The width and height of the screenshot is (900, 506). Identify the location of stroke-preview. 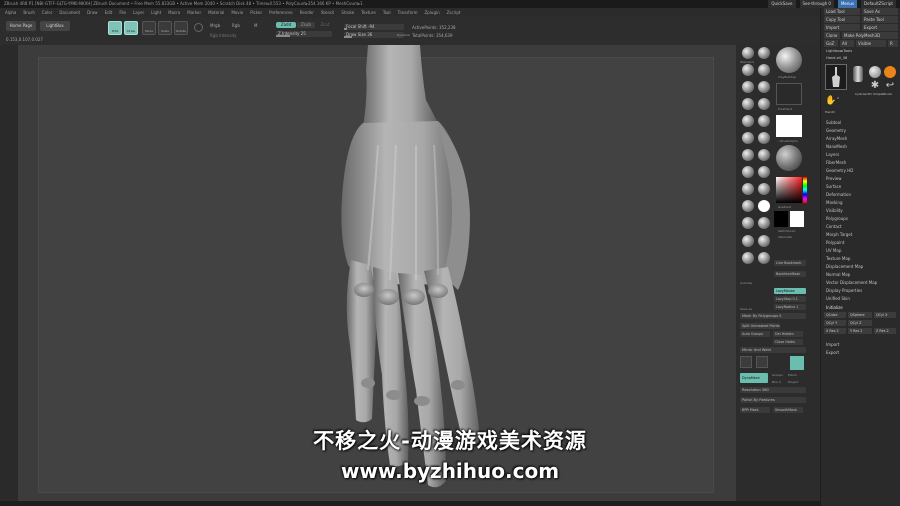
(789, 94).